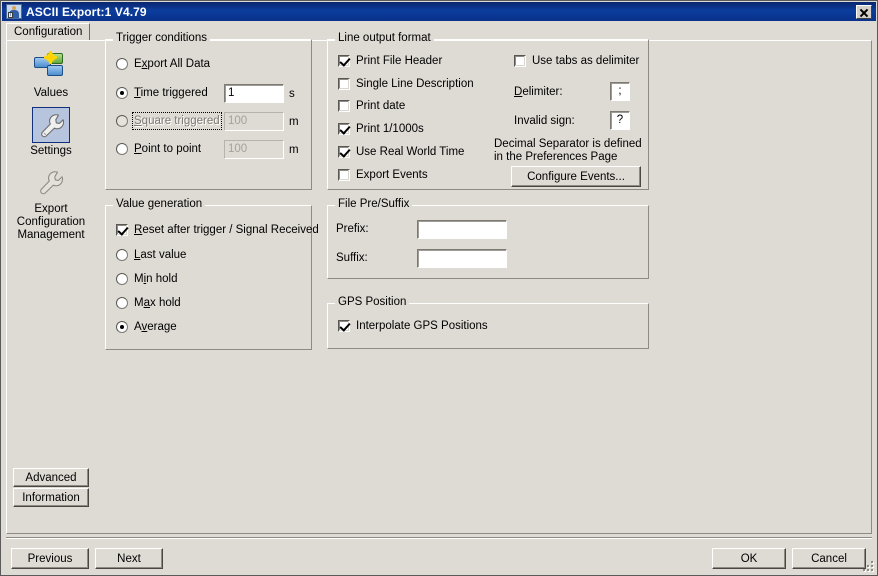 The height and width of the screenshot is (576, 878). Describe the element at coordinates (86, 11) in the screenshot. I see `window-title: ASCII Export:1 V4.79` at that location.